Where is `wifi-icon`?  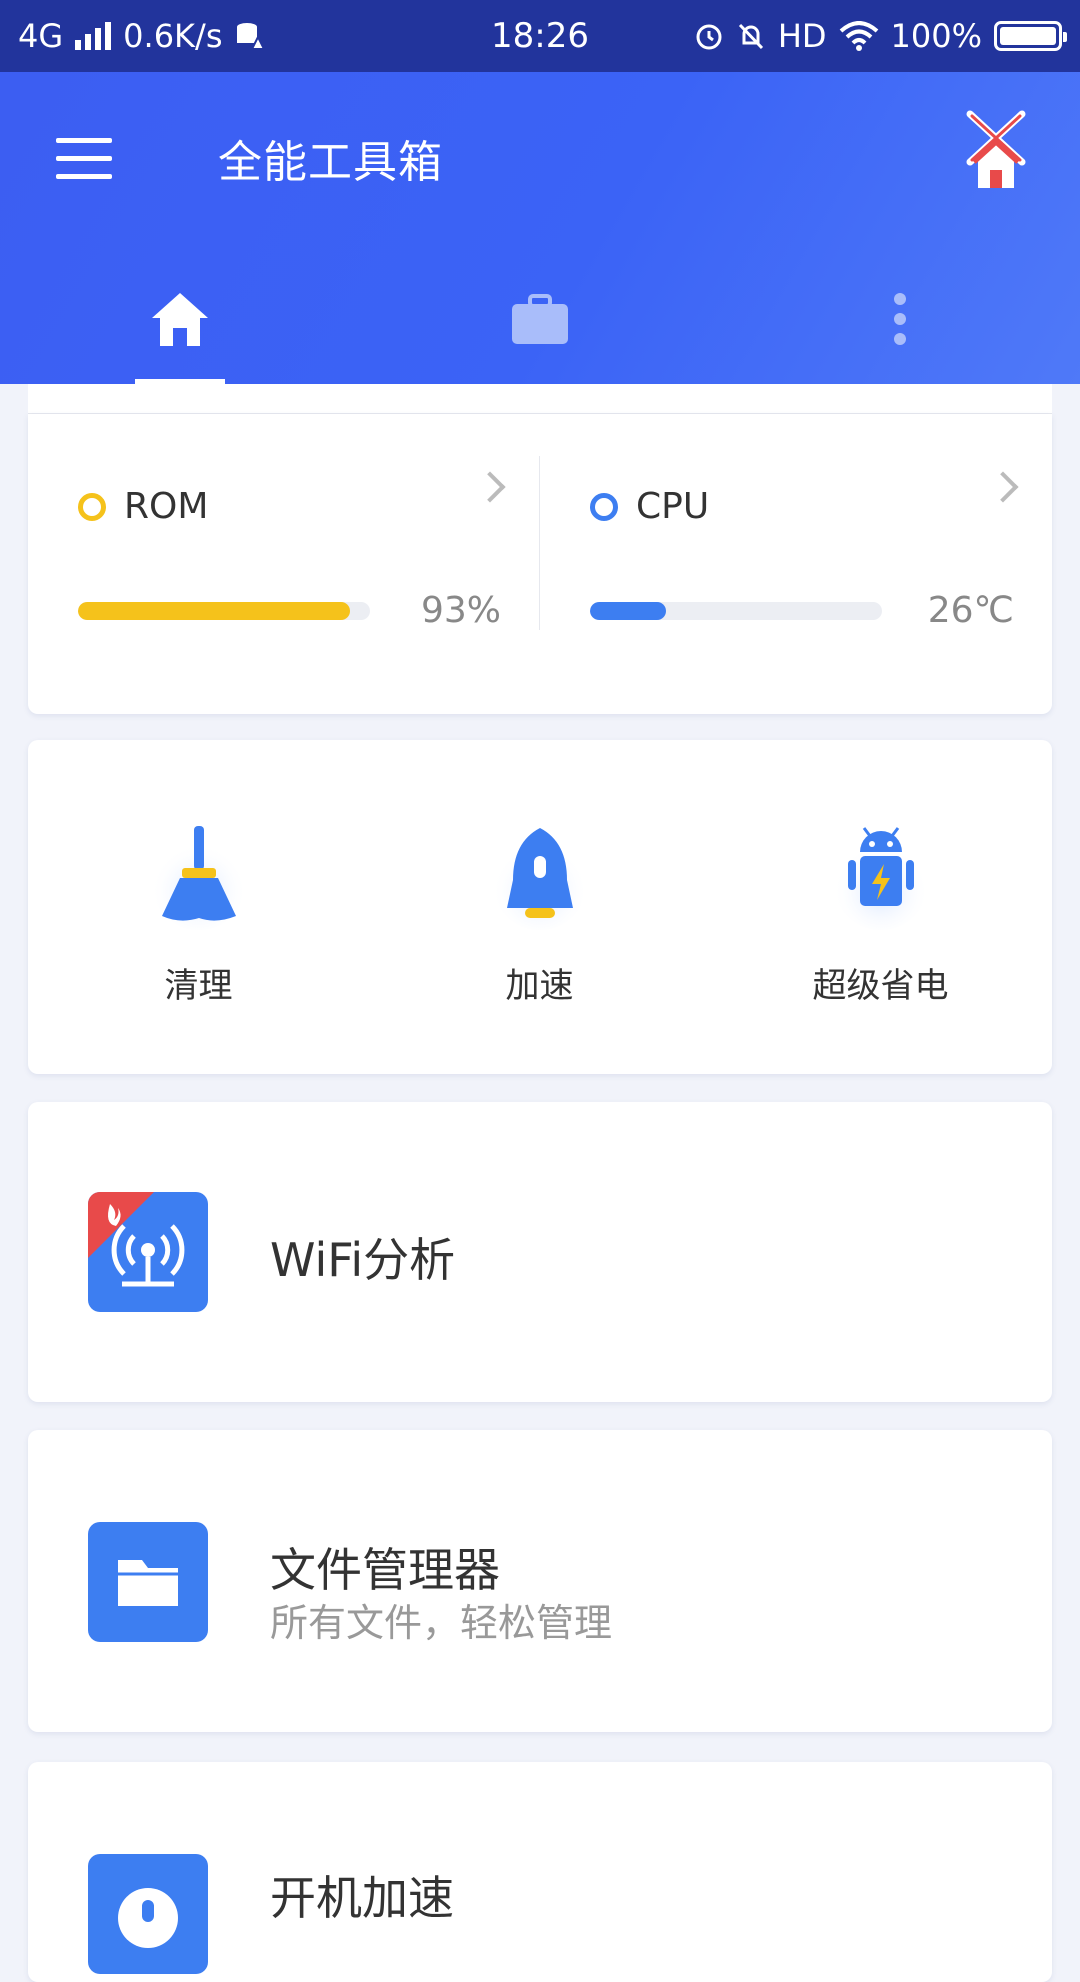 wifi-icon is located at coordinates (858, 36).